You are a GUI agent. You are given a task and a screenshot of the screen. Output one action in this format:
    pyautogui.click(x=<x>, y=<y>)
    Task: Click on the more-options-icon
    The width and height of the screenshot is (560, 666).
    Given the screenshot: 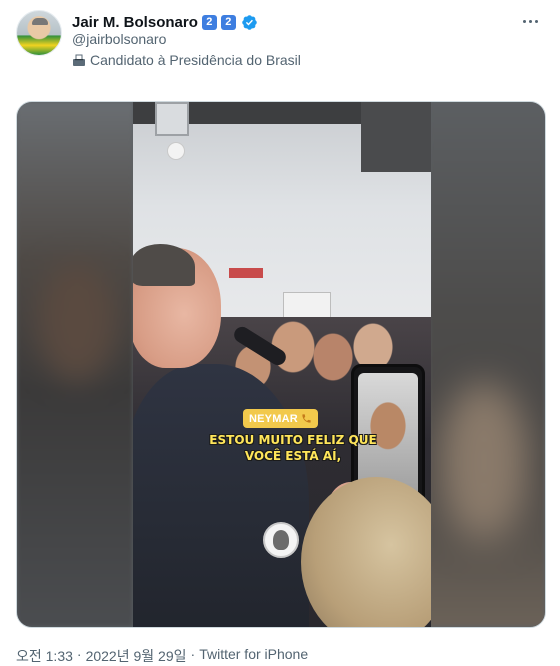 What is the action you would take?
    pyautogui.click(x=530, y=21)
    